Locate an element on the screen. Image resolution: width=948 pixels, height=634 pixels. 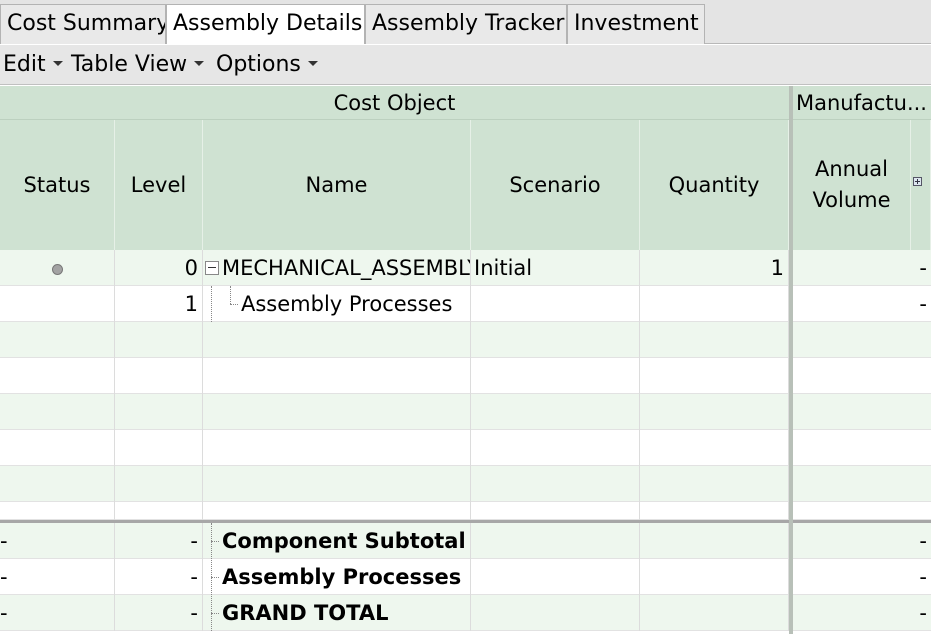
column-label: Volume is located at coordinates (851, 200).